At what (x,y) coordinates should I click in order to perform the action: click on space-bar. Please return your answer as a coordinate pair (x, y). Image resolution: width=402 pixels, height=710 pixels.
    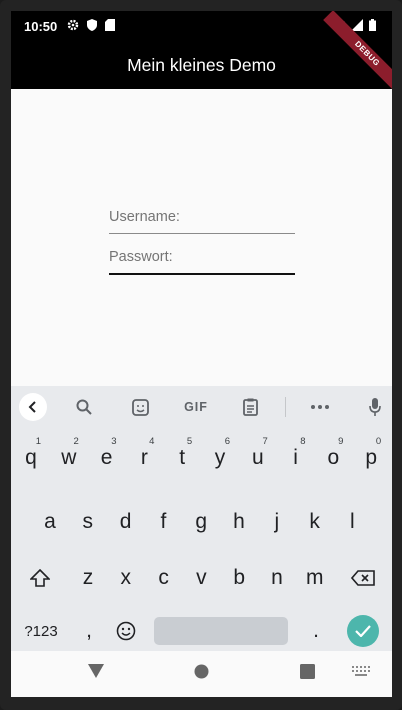
    Looking at the image, I should click on (221, 631).